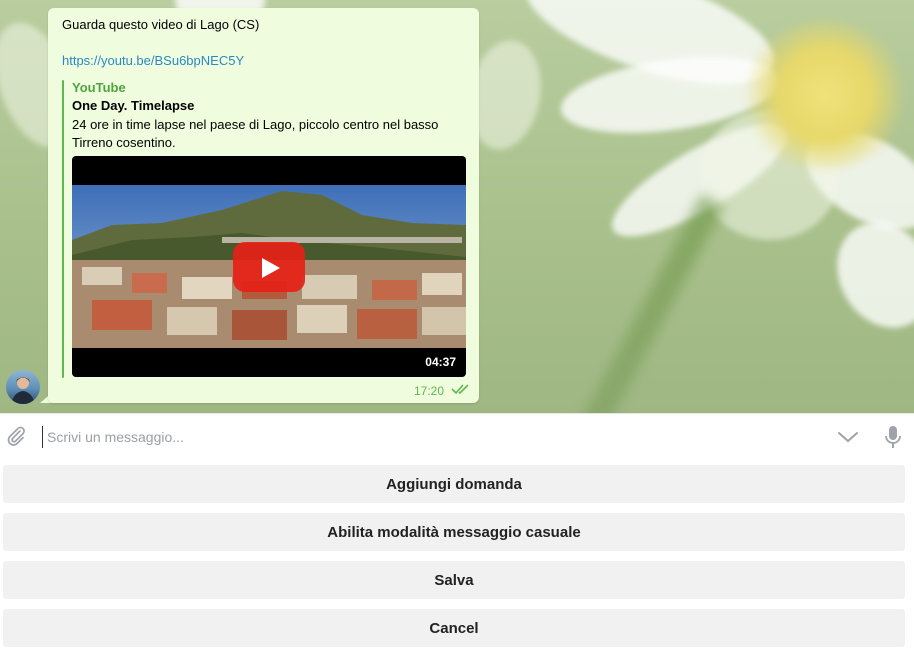 Image resolution: width=914 pixels, height=649 pixels. I want to click on link-preview-title: One Day. Timelapse, so click(133, 105).